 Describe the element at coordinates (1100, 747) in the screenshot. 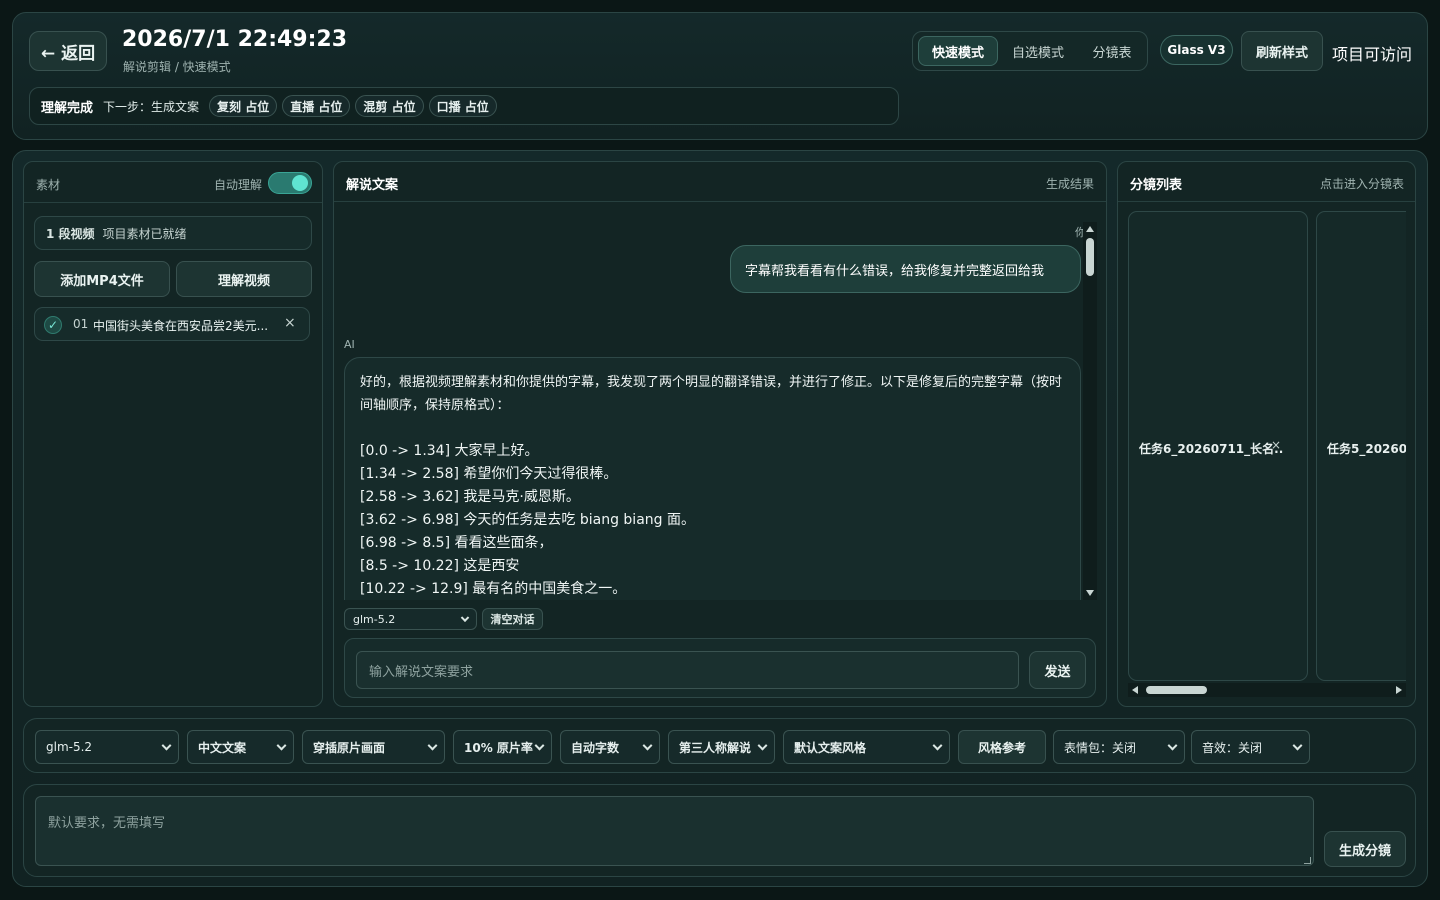

I see `emoji-value: 表情包：关闭` at that location.